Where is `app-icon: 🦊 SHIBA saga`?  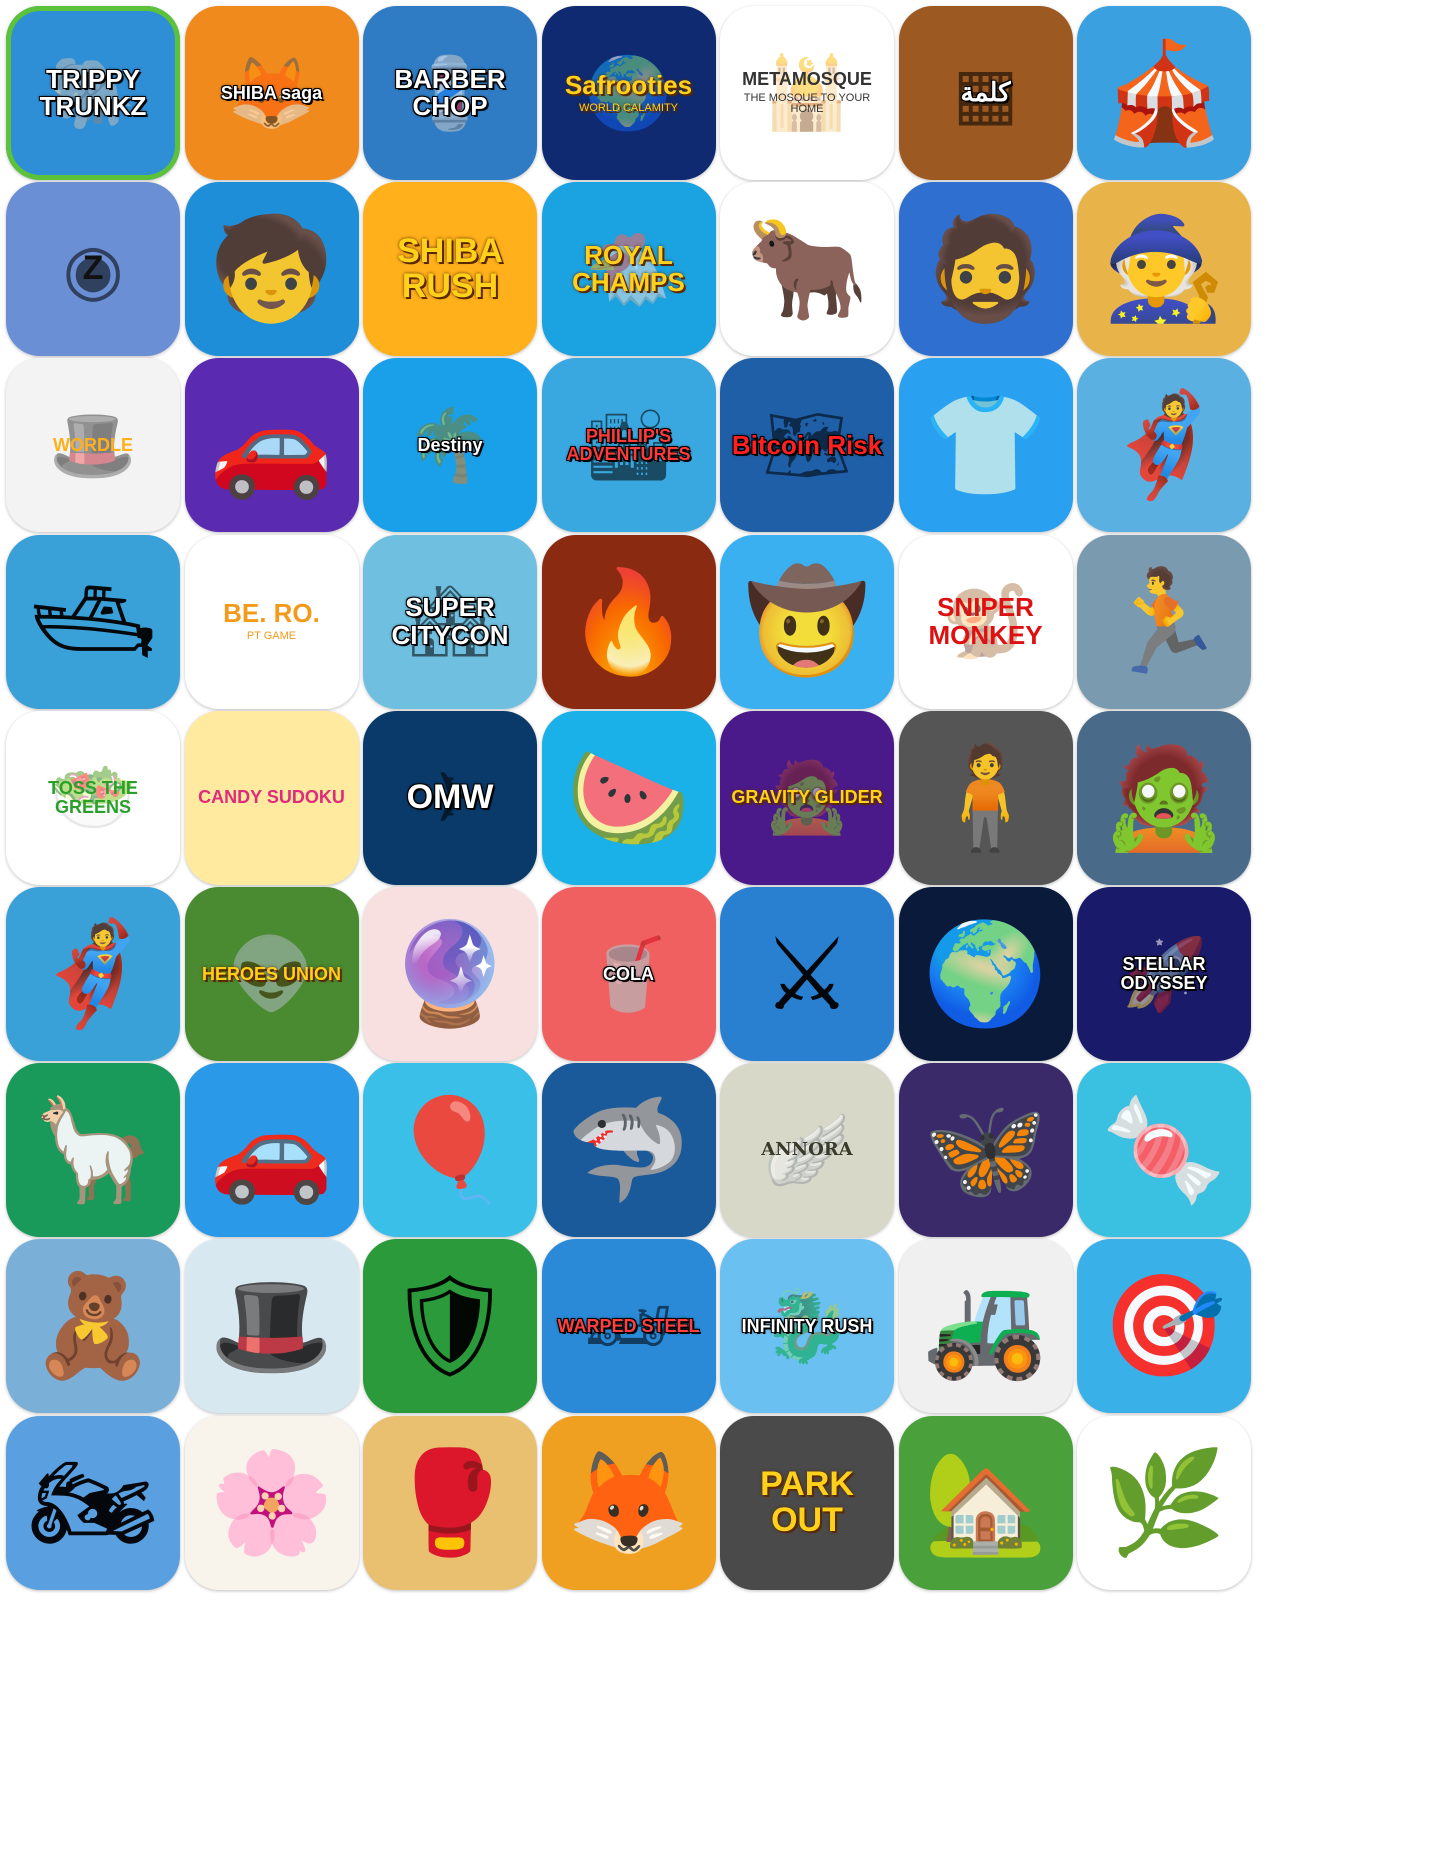 app-icon: 🦊 SHIBA saga is located at coordinates (271, 93).